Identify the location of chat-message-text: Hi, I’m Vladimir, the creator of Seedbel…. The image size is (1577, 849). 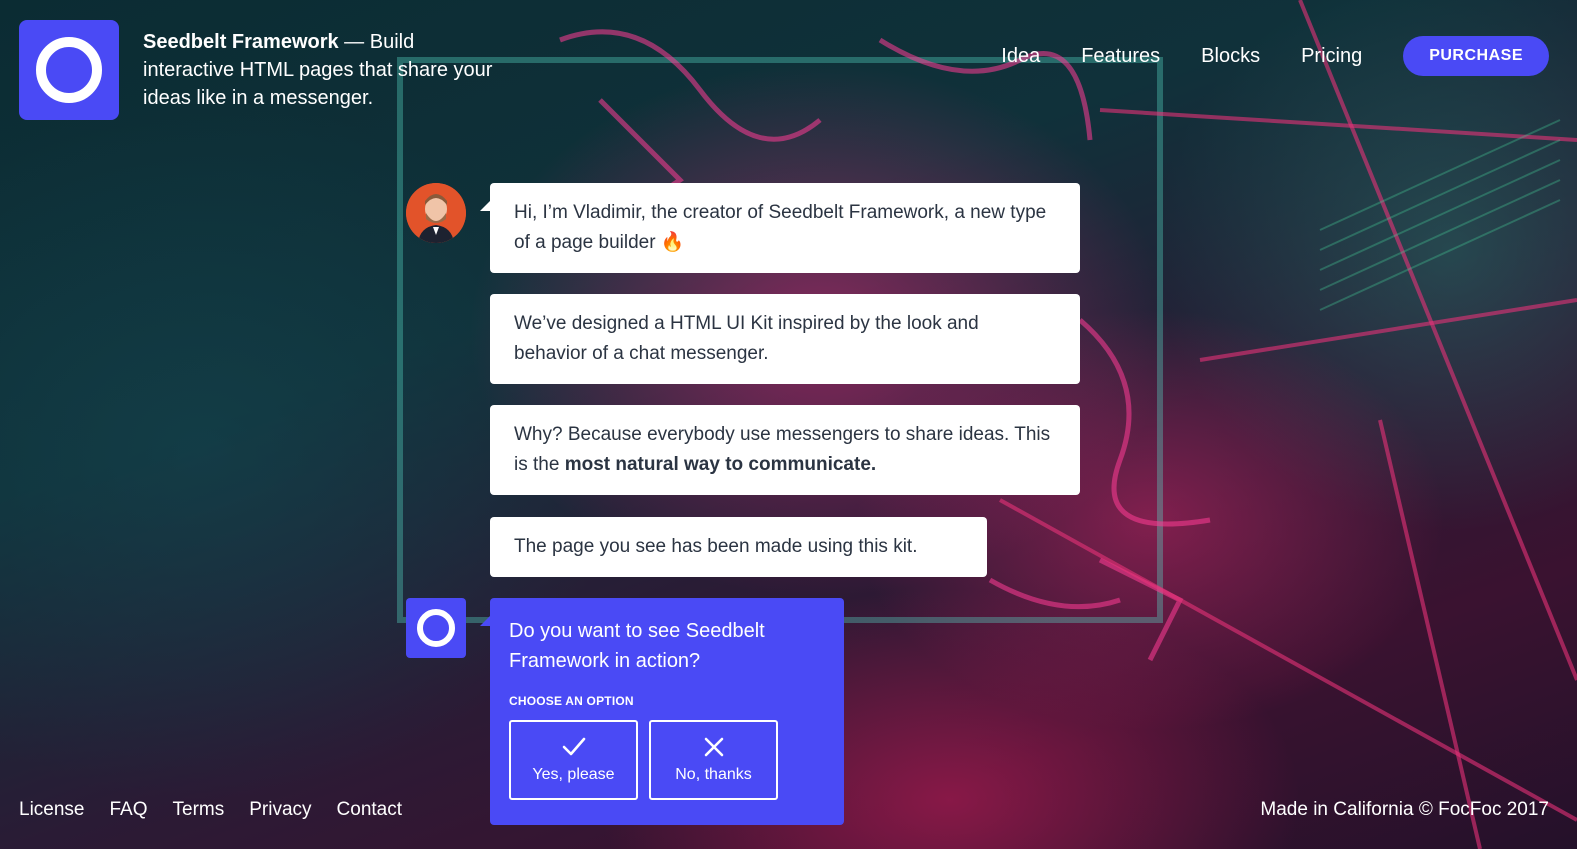
(780, 227).